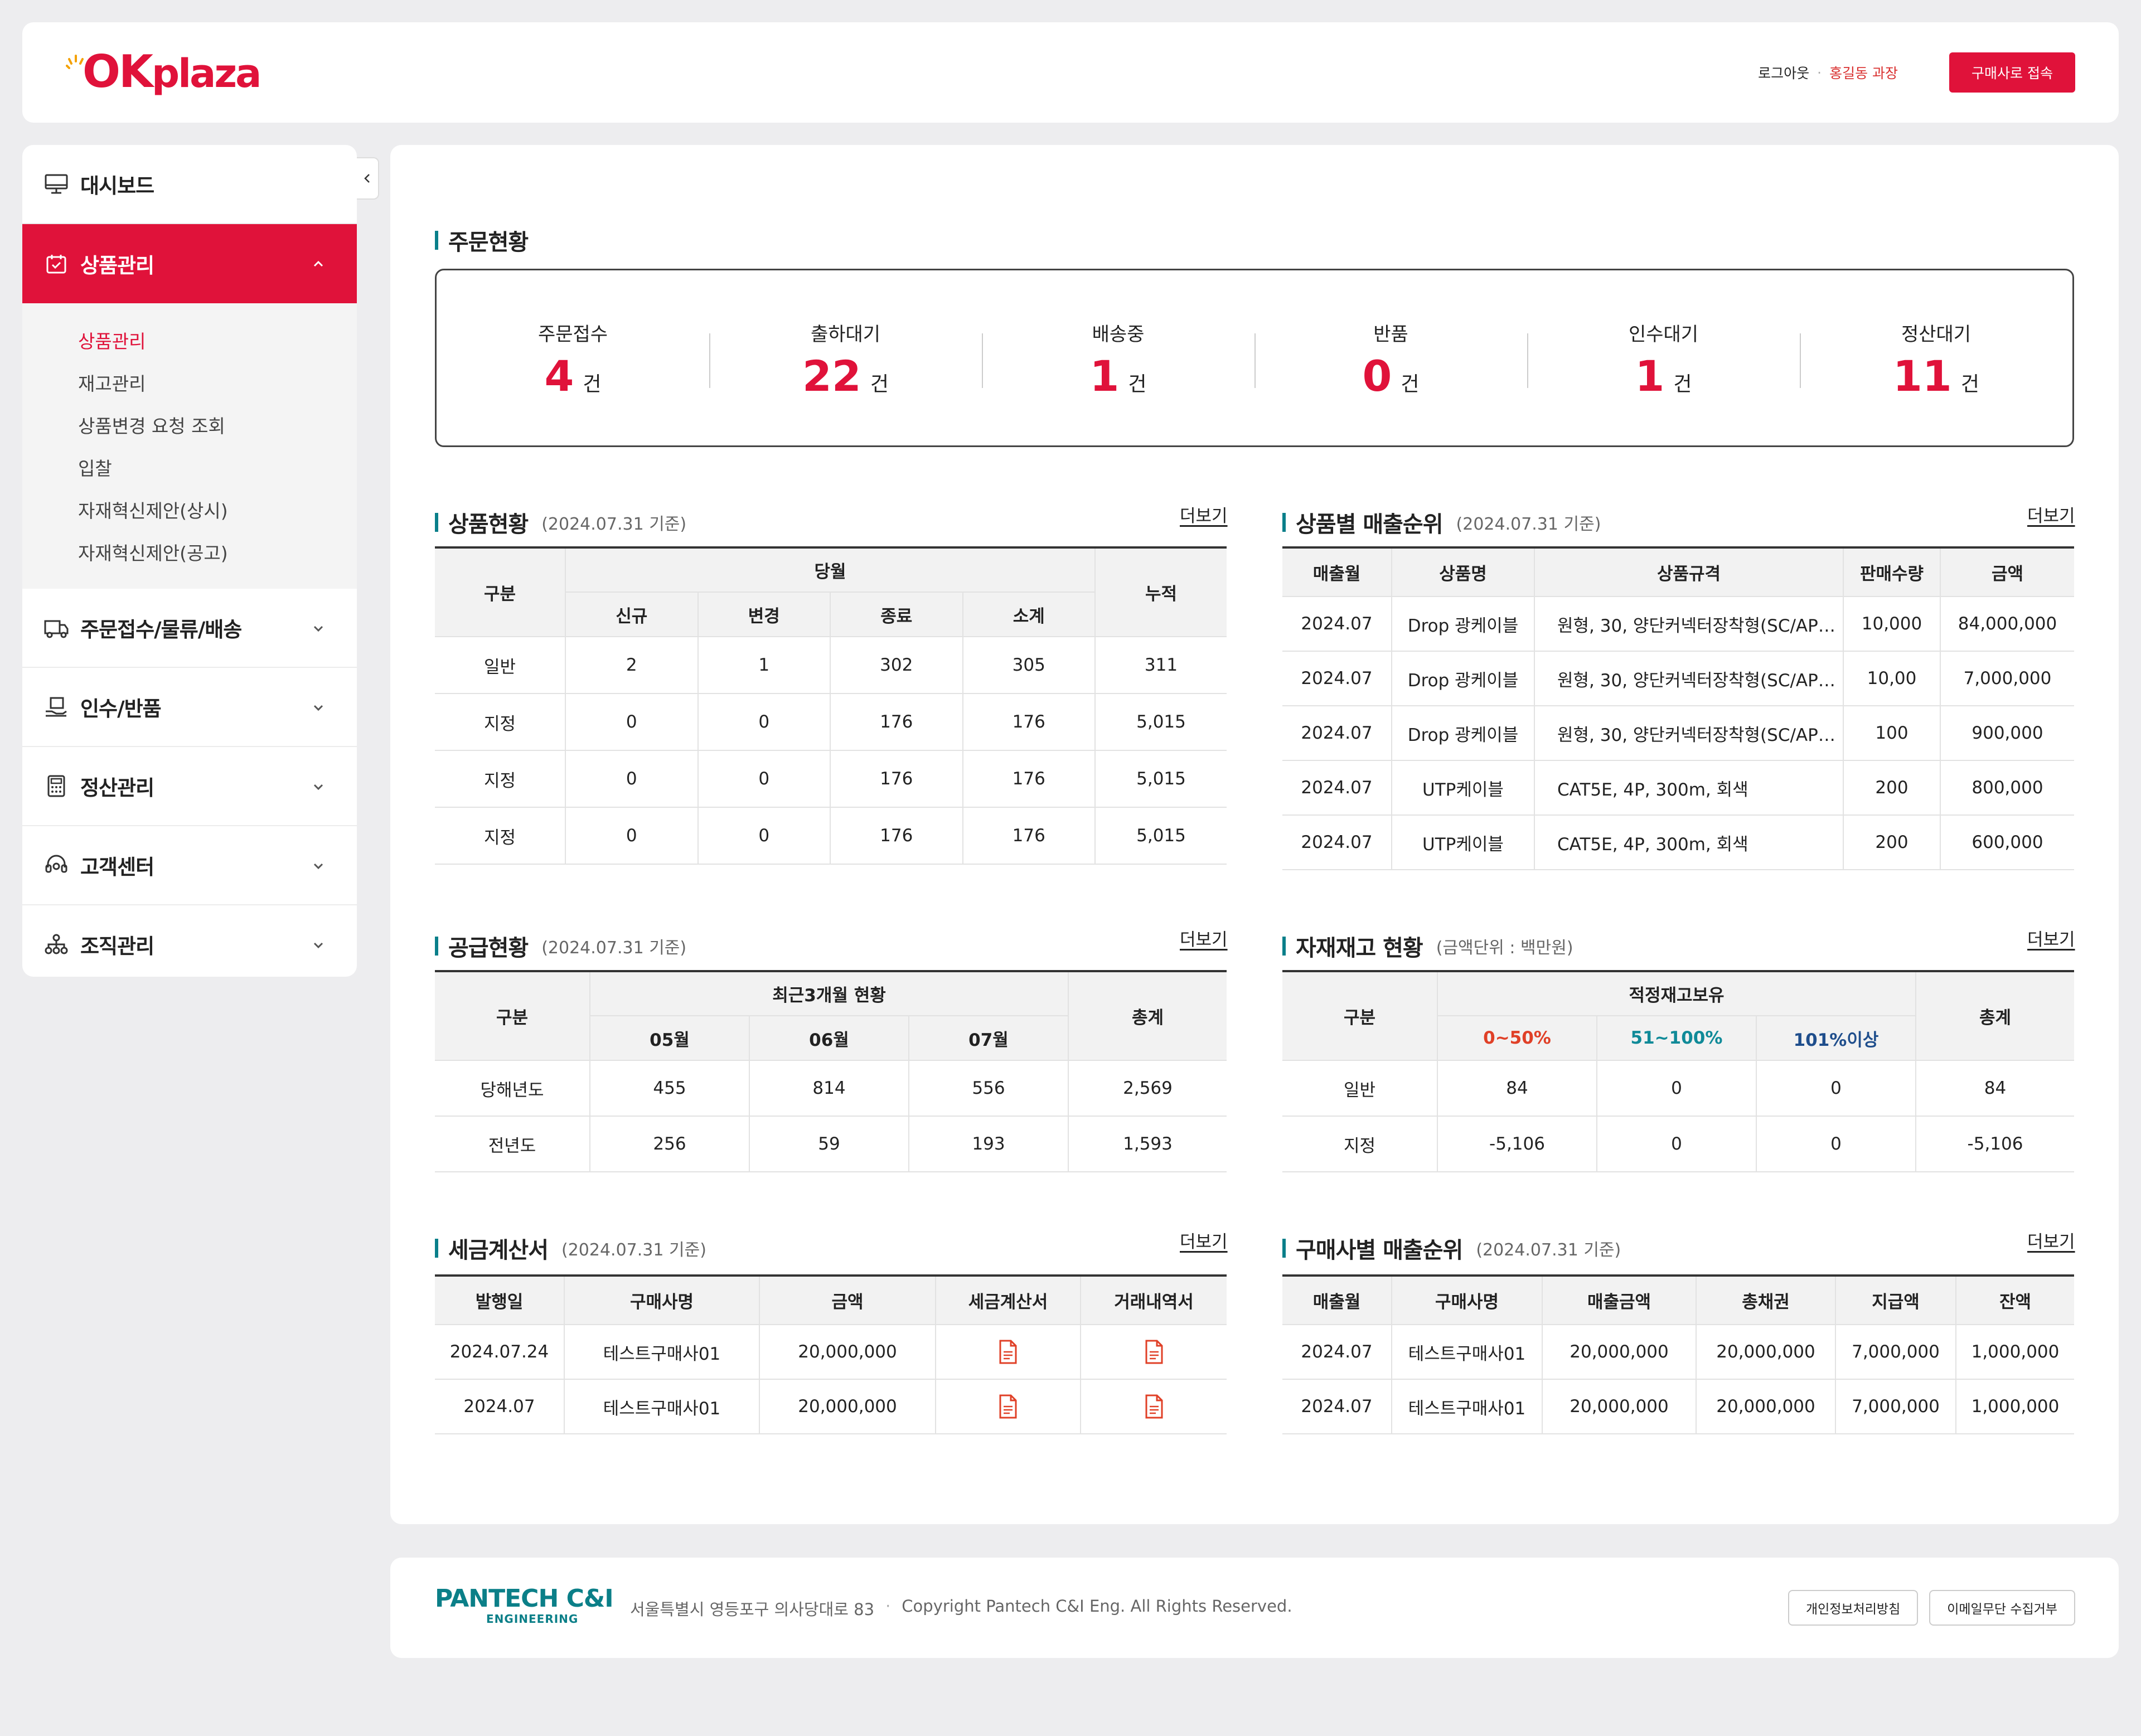 The width and height of the screenshot is (2141, 1736). I want to click on sidebar-item-label: 조직관리, so click(117, 946).